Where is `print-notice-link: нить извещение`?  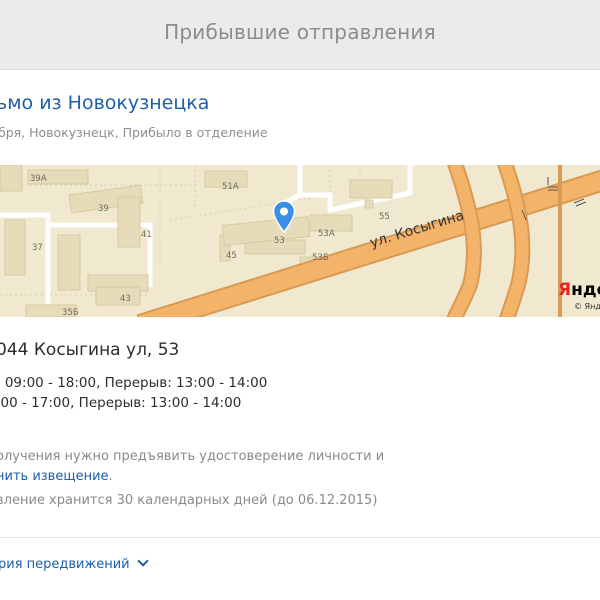
print-notice-link: нить извещение is located at coordinates (54, 476).